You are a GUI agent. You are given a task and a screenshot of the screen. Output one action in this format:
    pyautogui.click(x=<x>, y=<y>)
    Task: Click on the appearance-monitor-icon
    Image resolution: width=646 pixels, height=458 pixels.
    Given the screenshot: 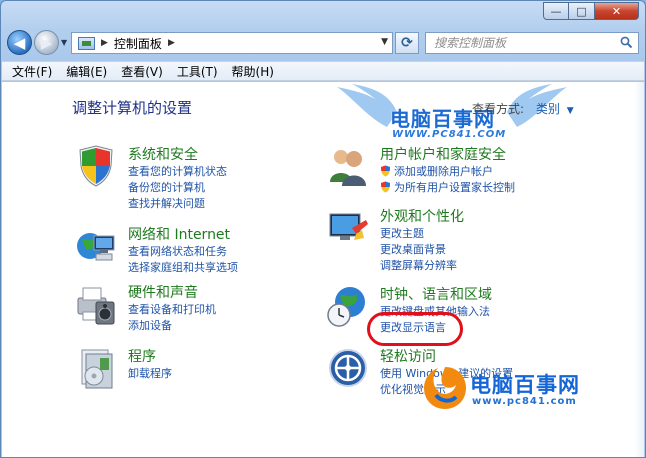 What is the action you would take?
    pyautogui.click(x=348, y=228)
    